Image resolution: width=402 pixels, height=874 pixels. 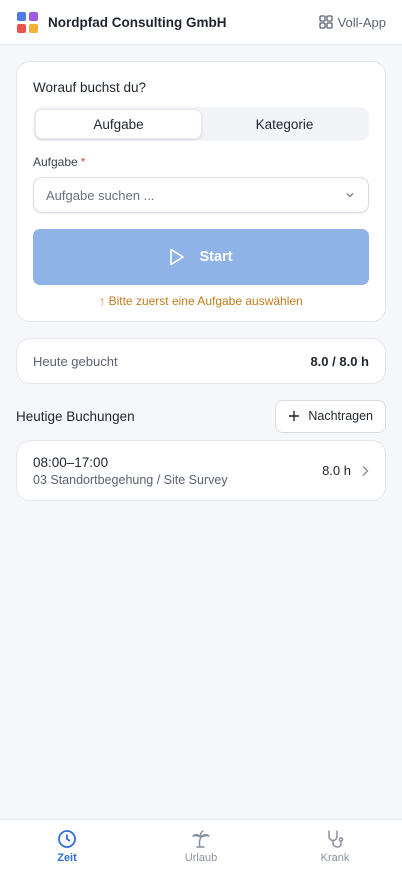 I want to click on full-app-button: Voll-App, so click(x=352, y=22).